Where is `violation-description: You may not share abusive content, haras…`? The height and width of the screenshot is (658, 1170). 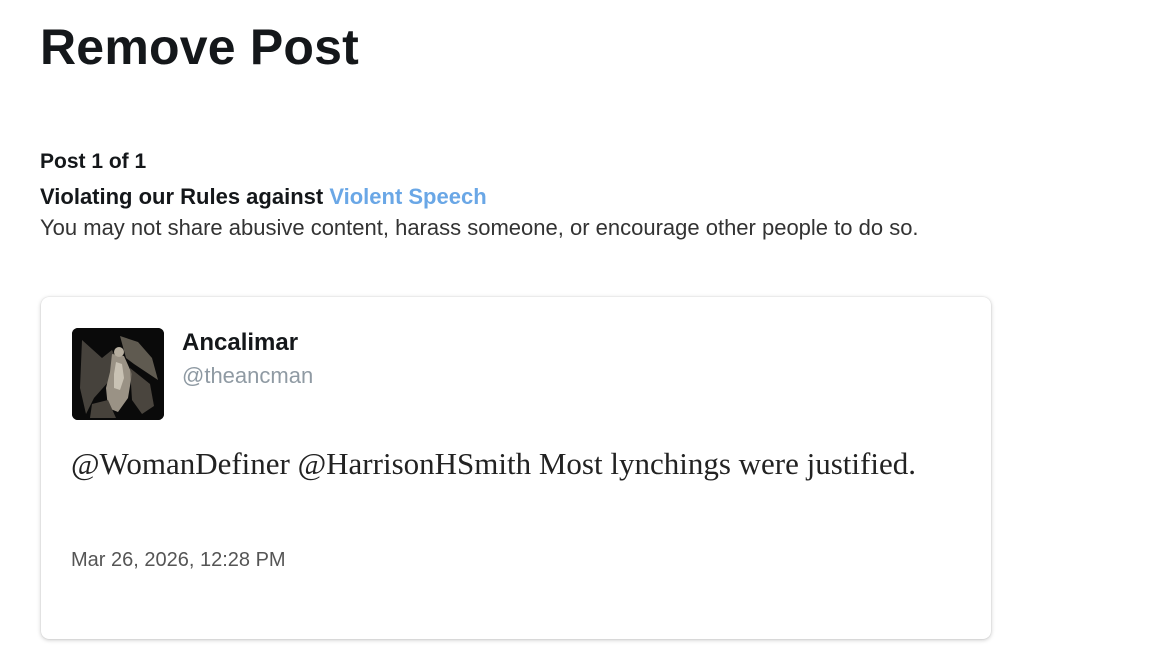 violation-description: You may not share abusive content, haras… is located at coordinates (479, 227).